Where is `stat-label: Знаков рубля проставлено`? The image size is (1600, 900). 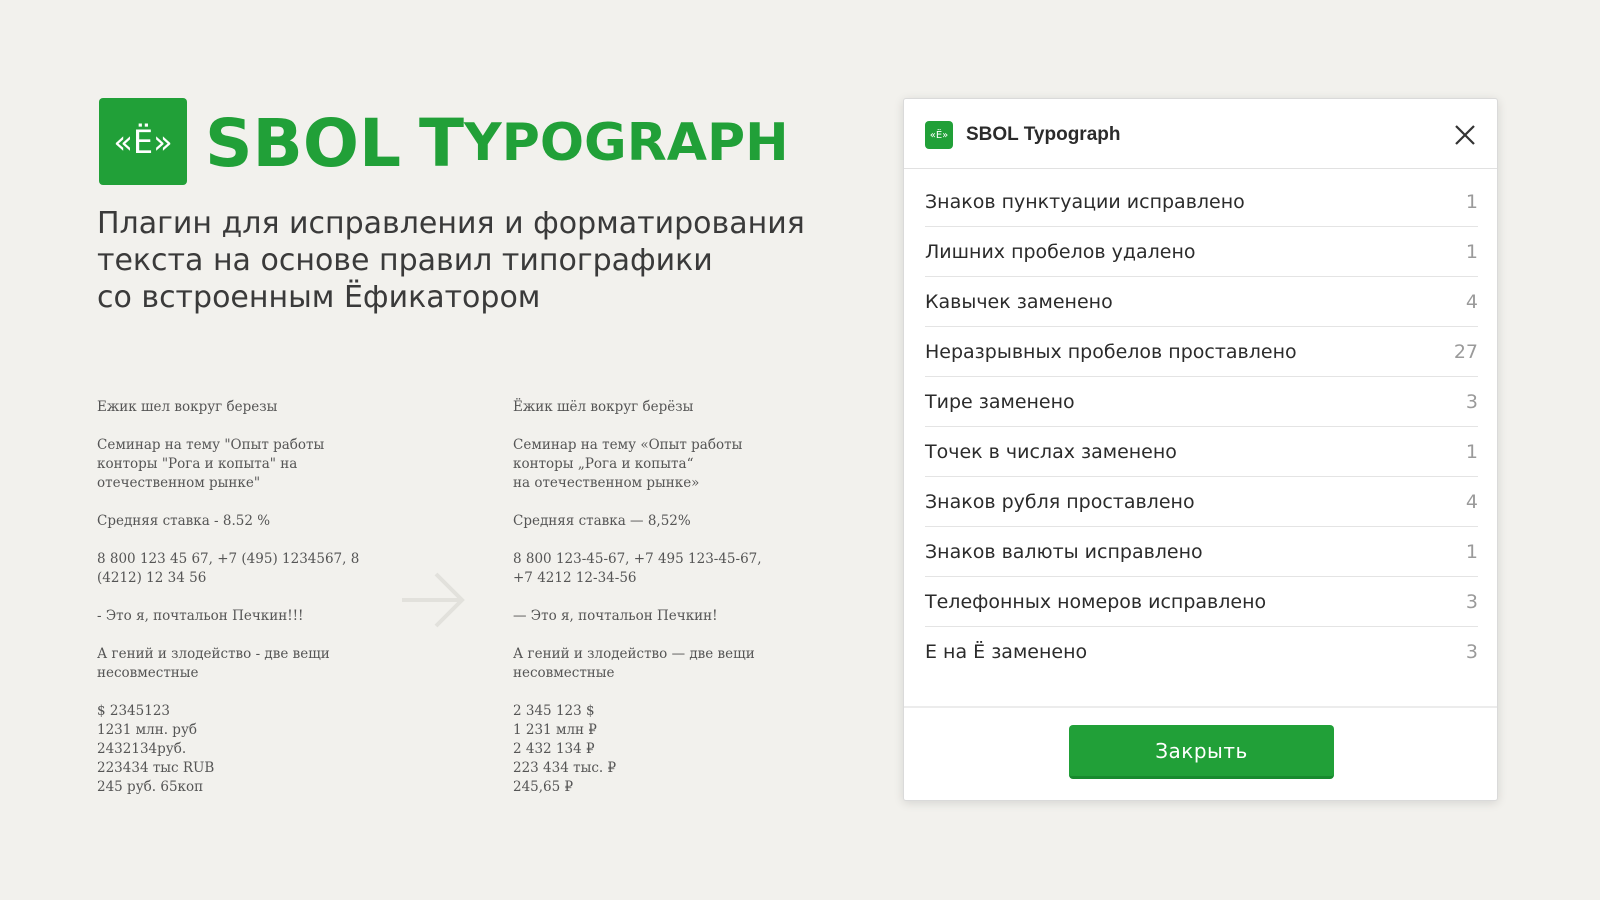 stat-label: Знаков рубля проставлено is located at coordinates (1060, 502).